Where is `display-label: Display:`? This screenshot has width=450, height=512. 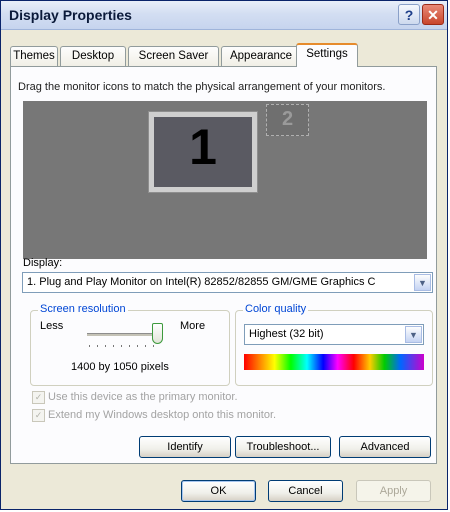
display-label: Display: is located at coordinates (43, 263).